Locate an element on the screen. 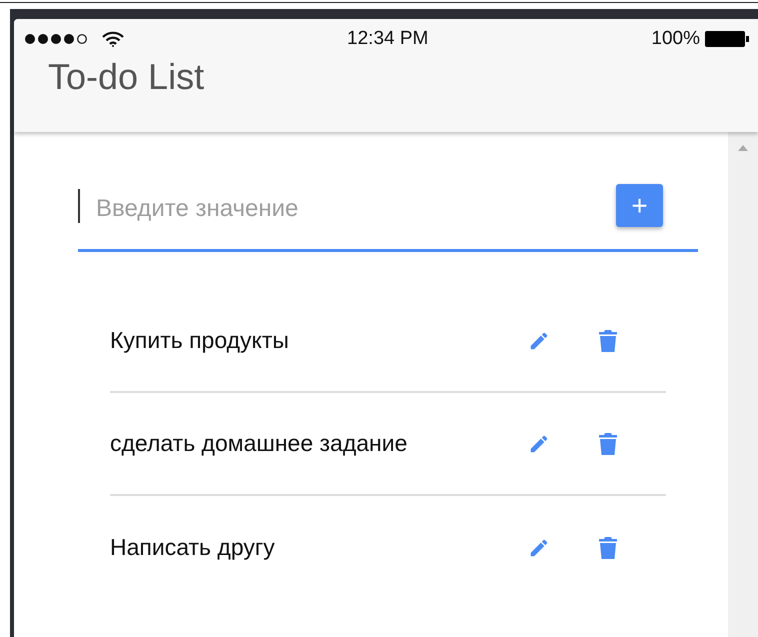 The height and width of the screenshot is (637, 758). status-time: 12:34 PM is located at coordinates (387, 38).